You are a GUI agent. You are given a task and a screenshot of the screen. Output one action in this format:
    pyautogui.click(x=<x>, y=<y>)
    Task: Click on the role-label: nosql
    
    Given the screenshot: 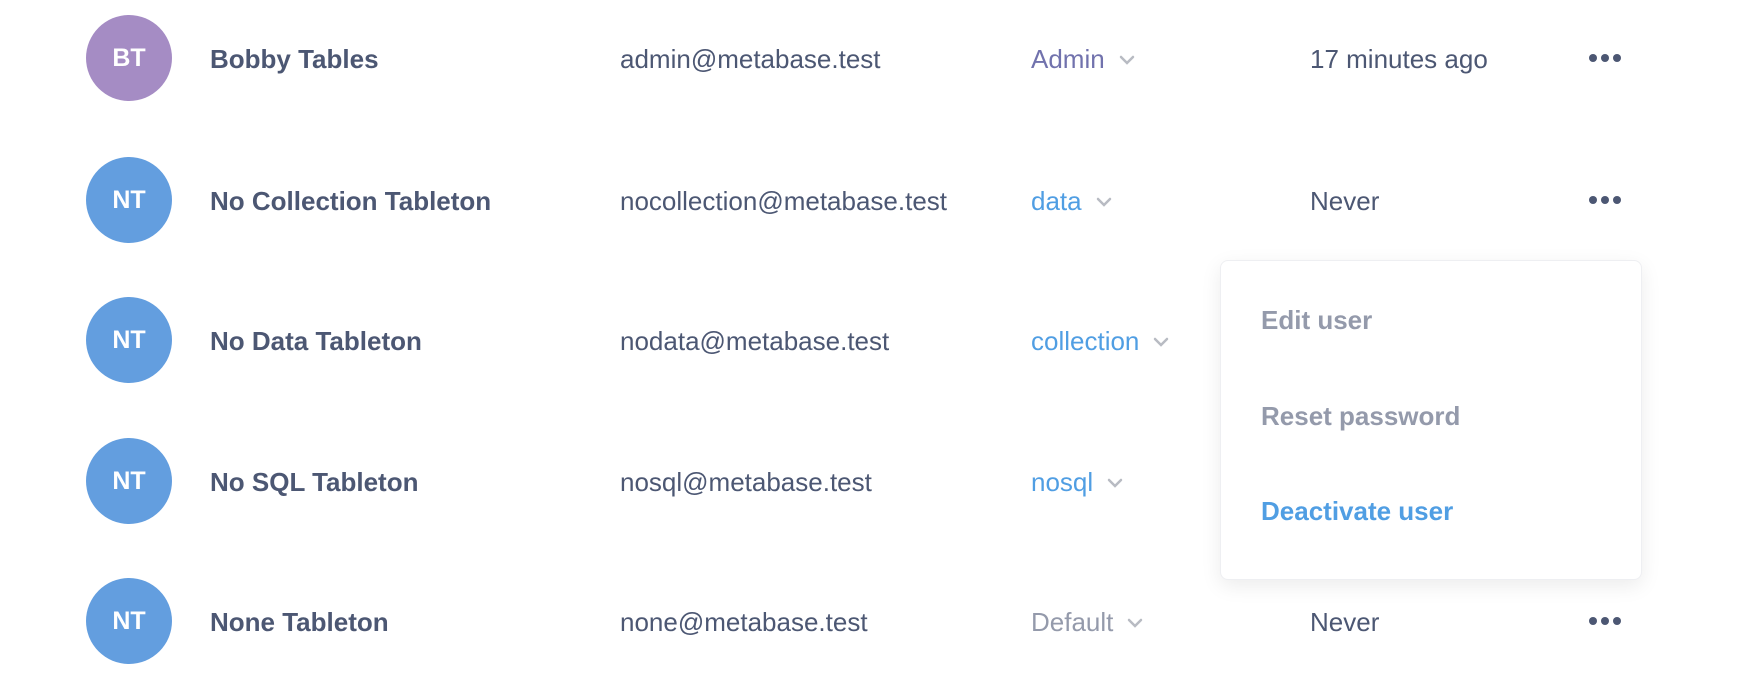 What is the action you would take?
    pyautogui.click(x=1062, y=482)
    